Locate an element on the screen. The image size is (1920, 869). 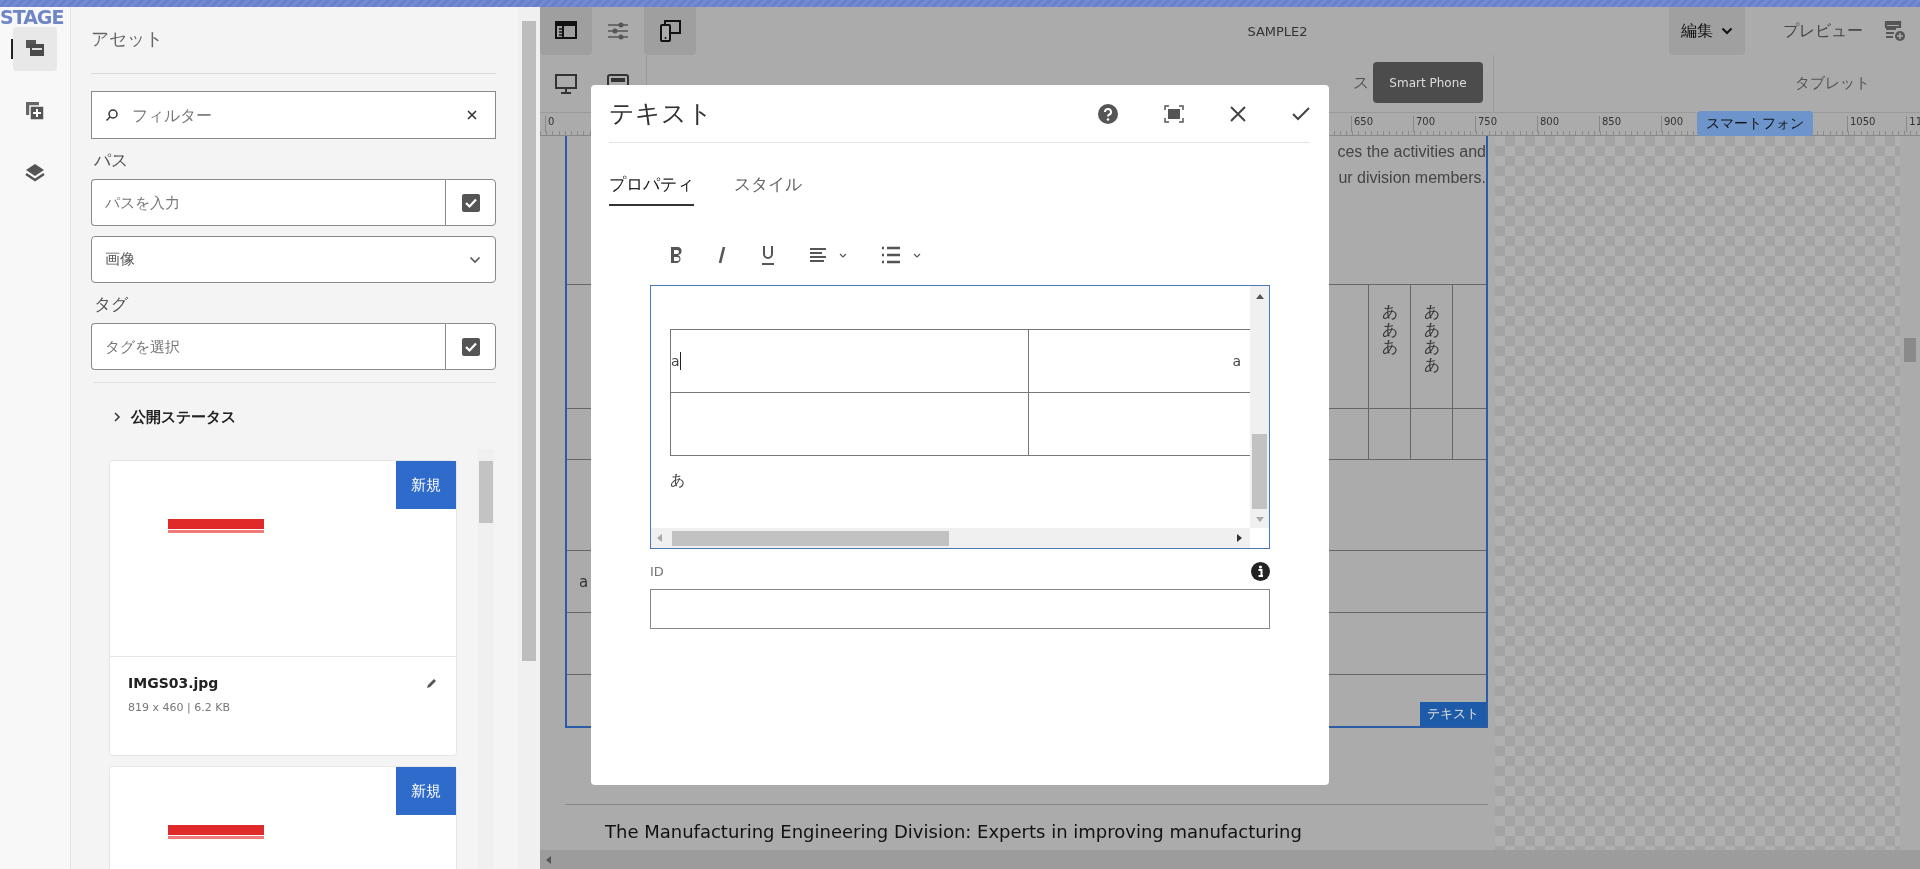
table-cell-text: あああ is located at coordinates (1389, 331).